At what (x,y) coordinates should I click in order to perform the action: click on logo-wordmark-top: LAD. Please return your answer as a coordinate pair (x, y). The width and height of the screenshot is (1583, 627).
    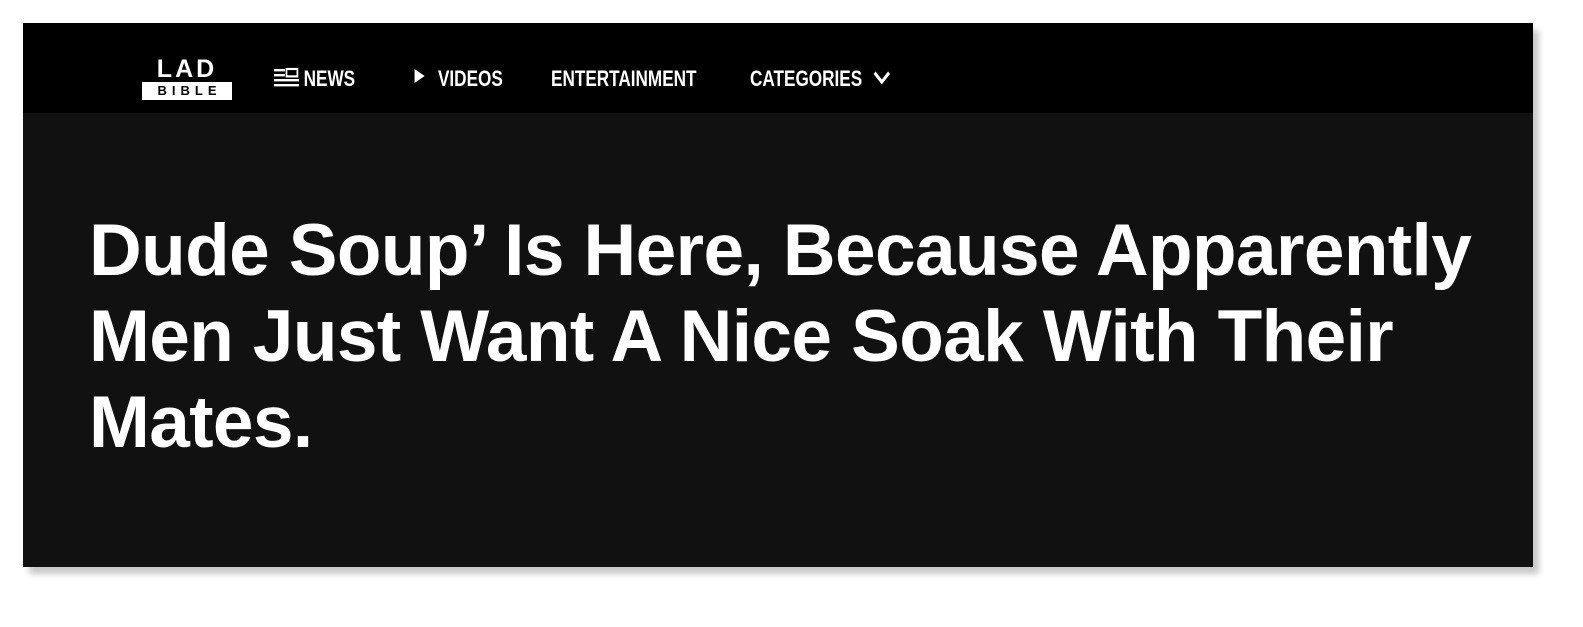
    Looking at the image, I should click on (187, 69).